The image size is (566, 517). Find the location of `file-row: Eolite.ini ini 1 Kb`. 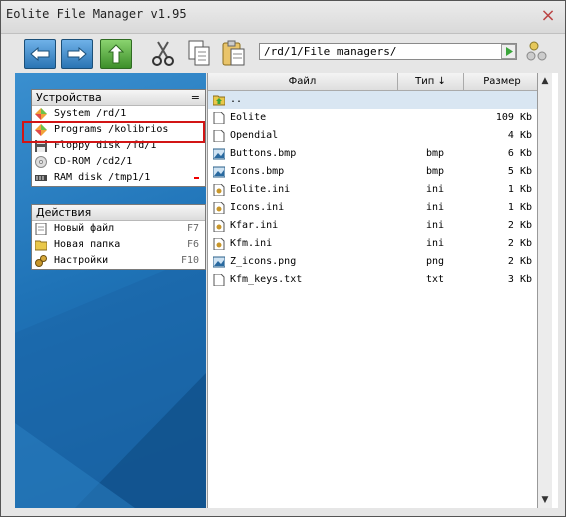

file-row: Eolite.ini ini 1 Kb is located at coordinates (374, 190).